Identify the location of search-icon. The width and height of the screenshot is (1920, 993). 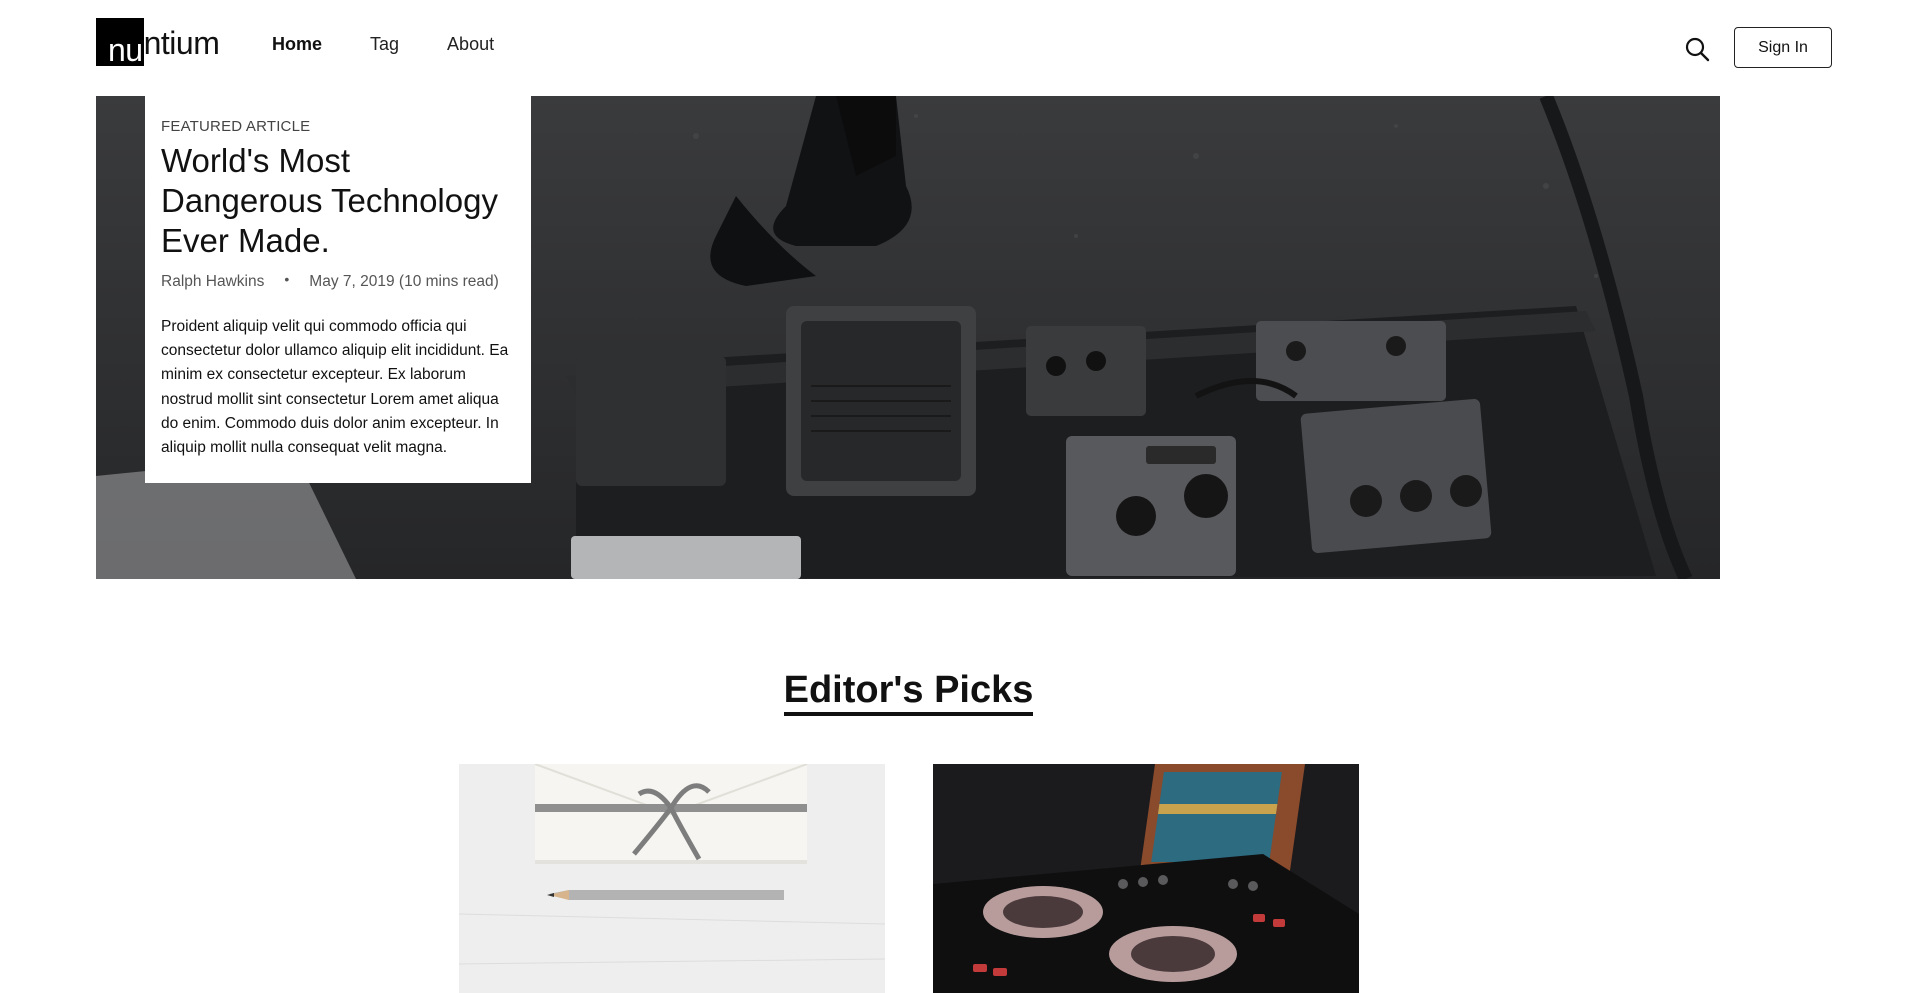
(1697, 49).